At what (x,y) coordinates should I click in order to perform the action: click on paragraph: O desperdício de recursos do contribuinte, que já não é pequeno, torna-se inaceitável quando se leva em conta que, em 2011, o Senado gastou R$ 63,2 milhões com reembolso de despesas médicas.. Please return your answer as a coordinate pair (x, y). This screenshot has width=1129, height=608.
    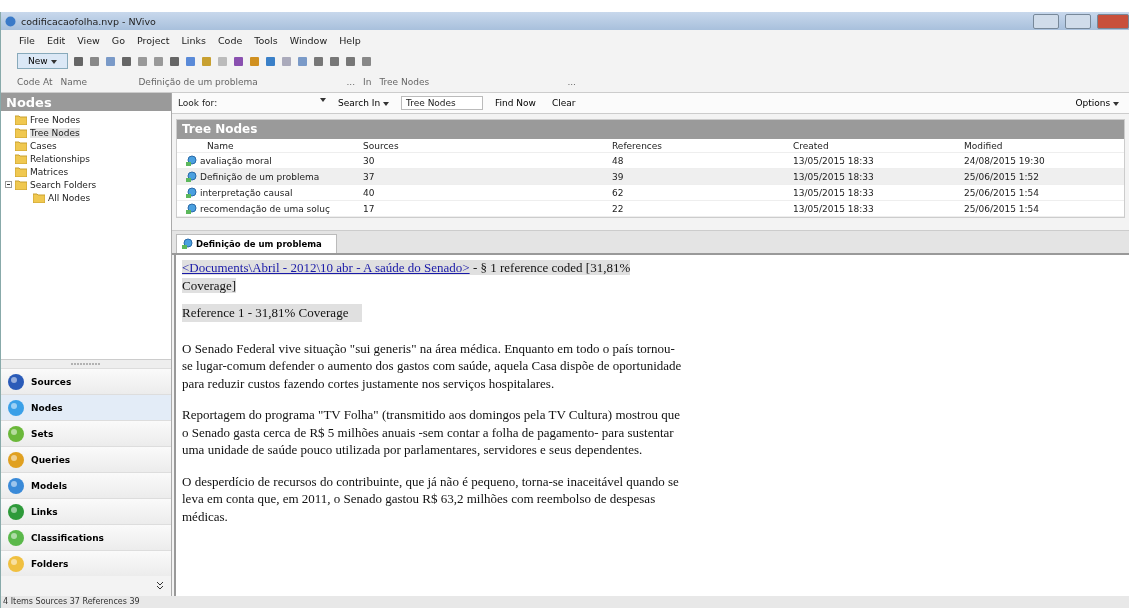
    Looking at the image, I should click on (431, 498).